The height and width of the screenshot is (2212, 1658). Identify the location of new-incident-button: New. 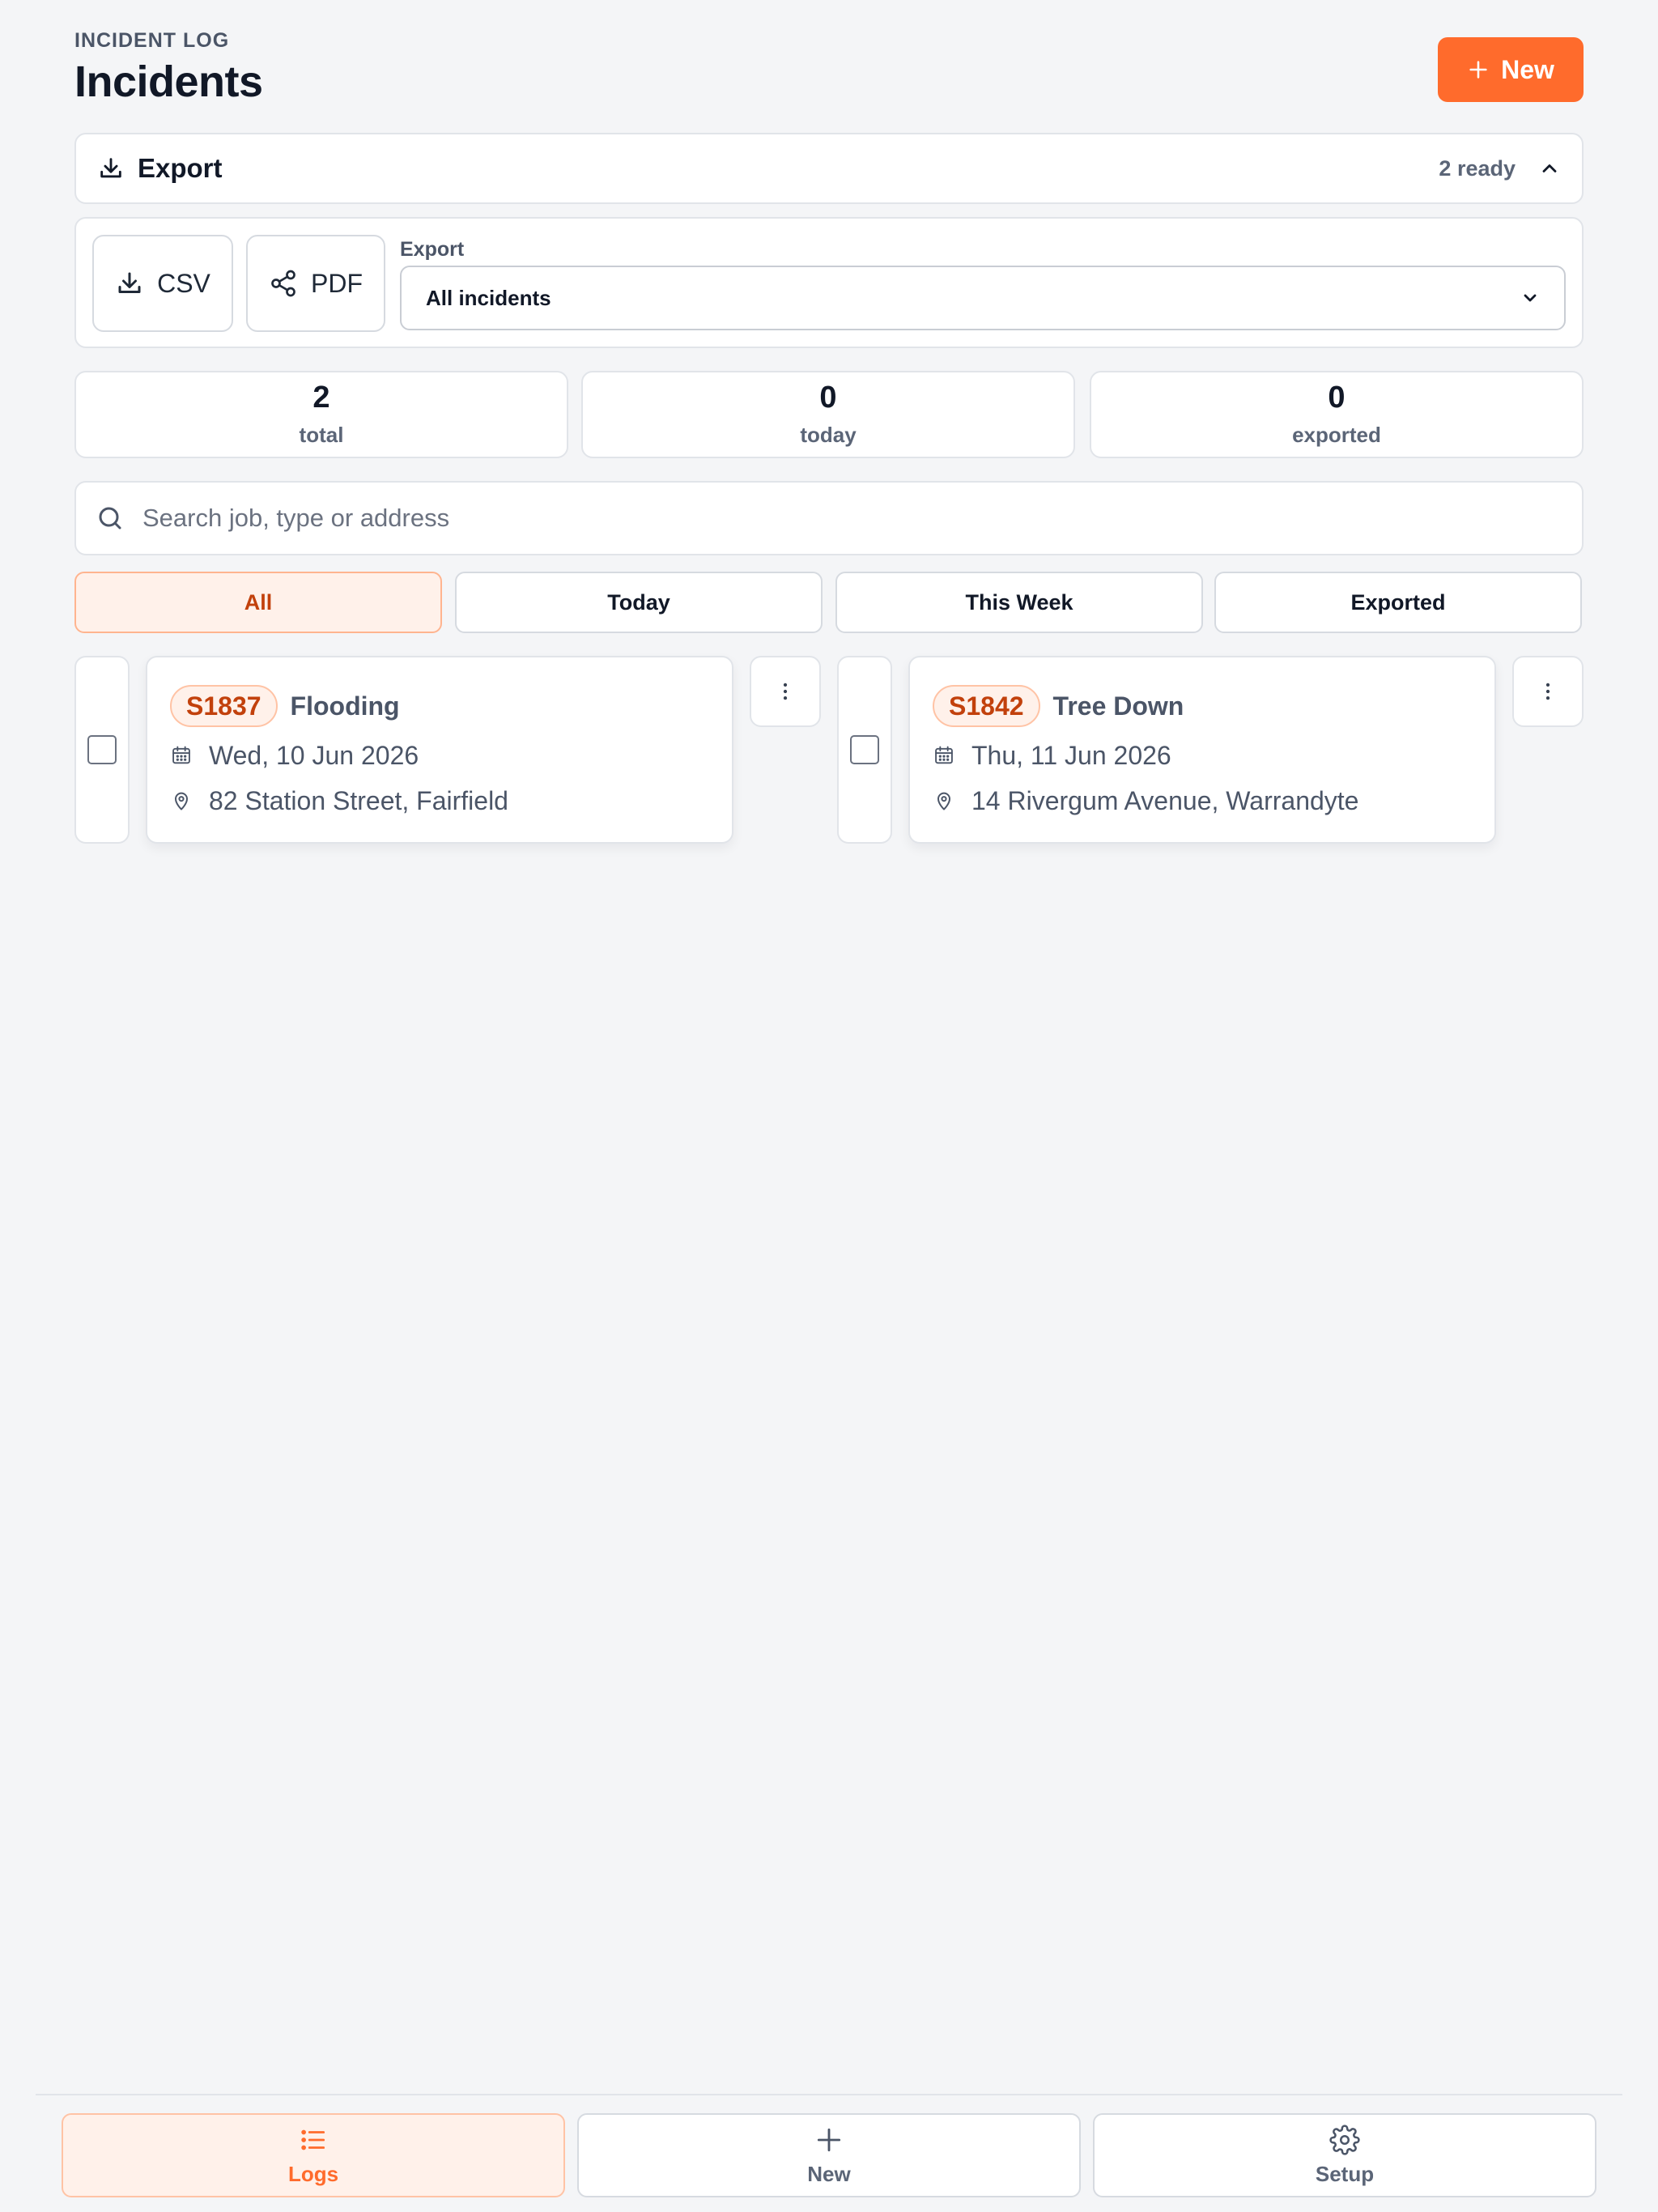
(1511, 70).